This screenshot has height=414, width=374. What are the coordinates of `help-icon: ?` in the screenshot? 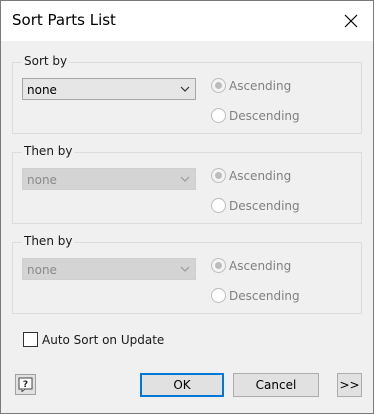 It's located at (25, 384).